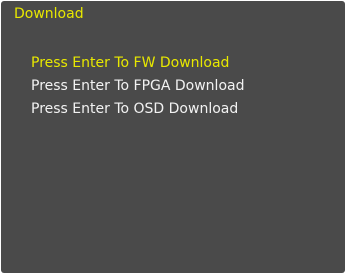  Describe the element at coordinates (137, 63) in the screenshot. I see `fw-download-item: Press Enter To FW Download` at that location.